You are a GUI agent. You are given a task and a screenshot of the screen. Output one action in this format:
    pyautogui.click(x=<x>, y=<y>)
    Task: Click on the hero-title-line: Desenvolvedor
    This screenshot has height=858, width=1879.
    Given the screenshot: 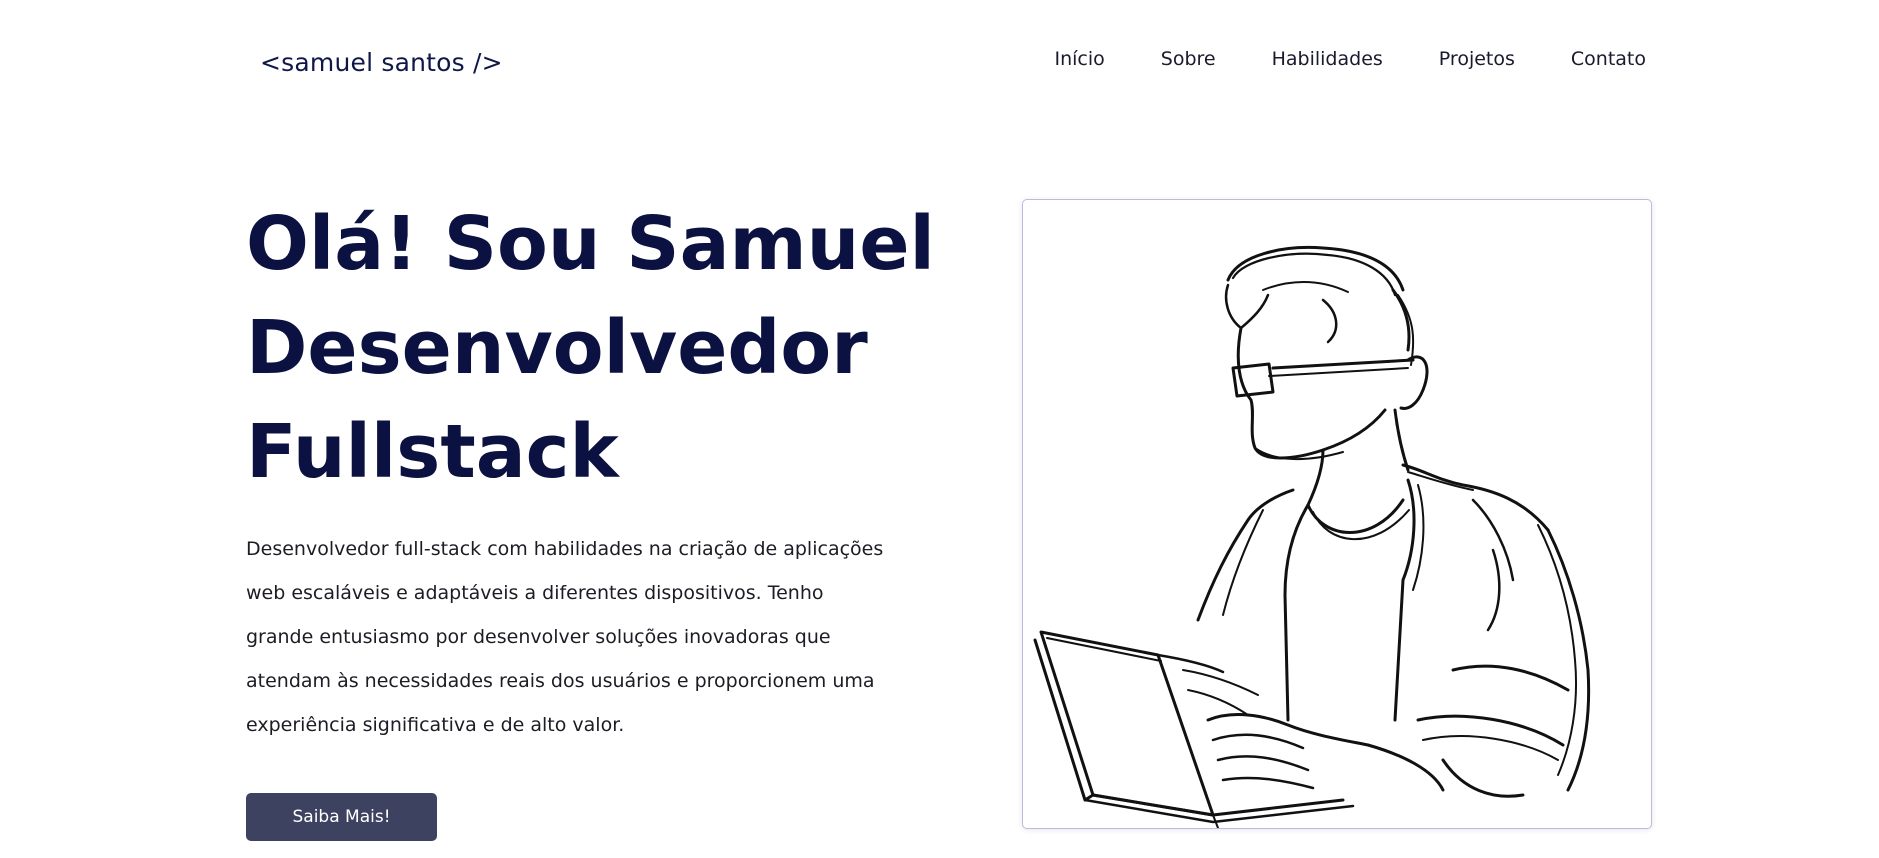 What is the action you would take?
    pyautogui.click(x=557, y=348)
    